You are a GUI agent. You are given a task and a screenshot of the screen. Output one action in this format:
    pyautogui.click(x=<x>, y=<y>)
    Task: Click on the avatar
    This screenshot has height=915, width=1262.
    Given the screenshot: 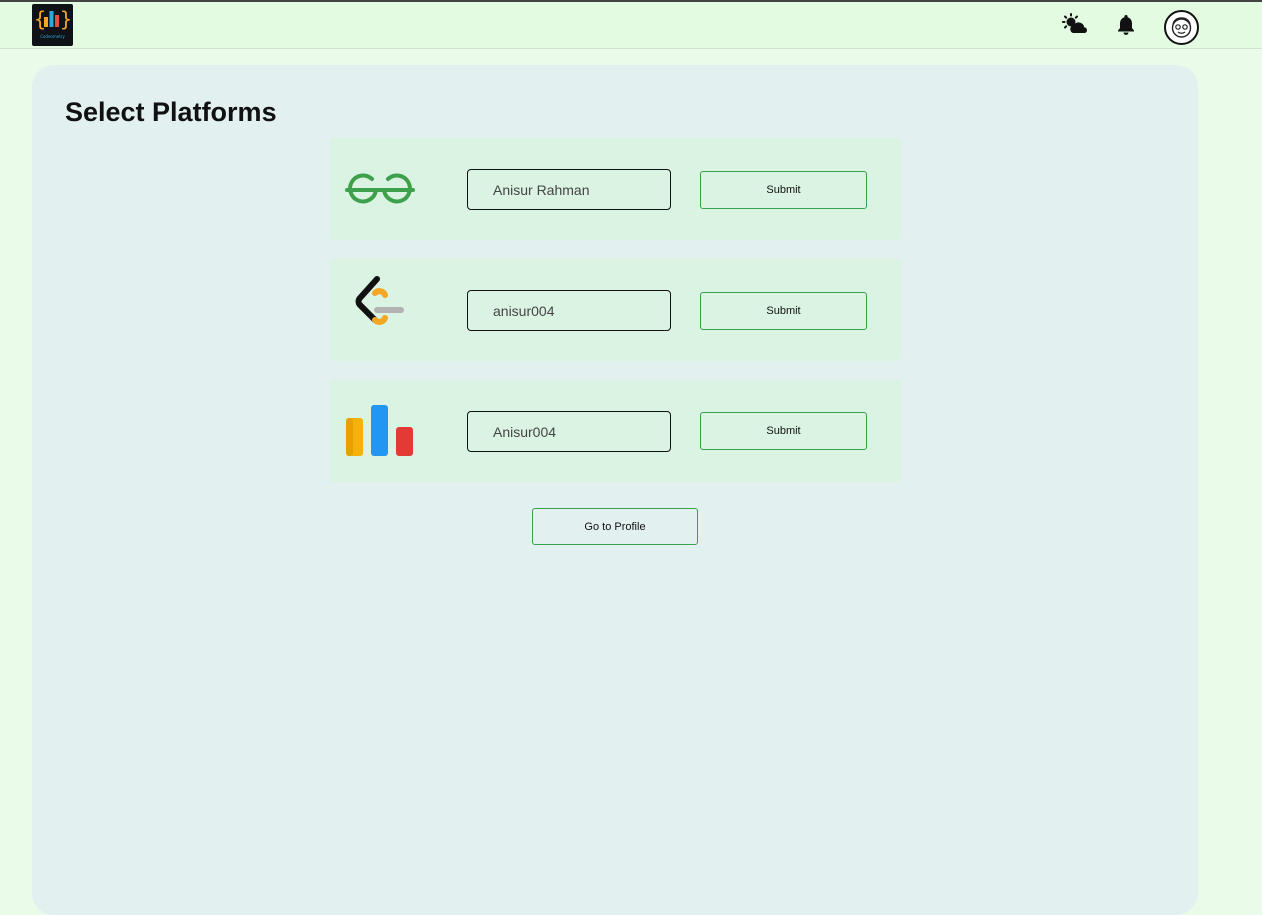 What is the action you would take?
    pyautogui.click(x=1181, y=27)
    